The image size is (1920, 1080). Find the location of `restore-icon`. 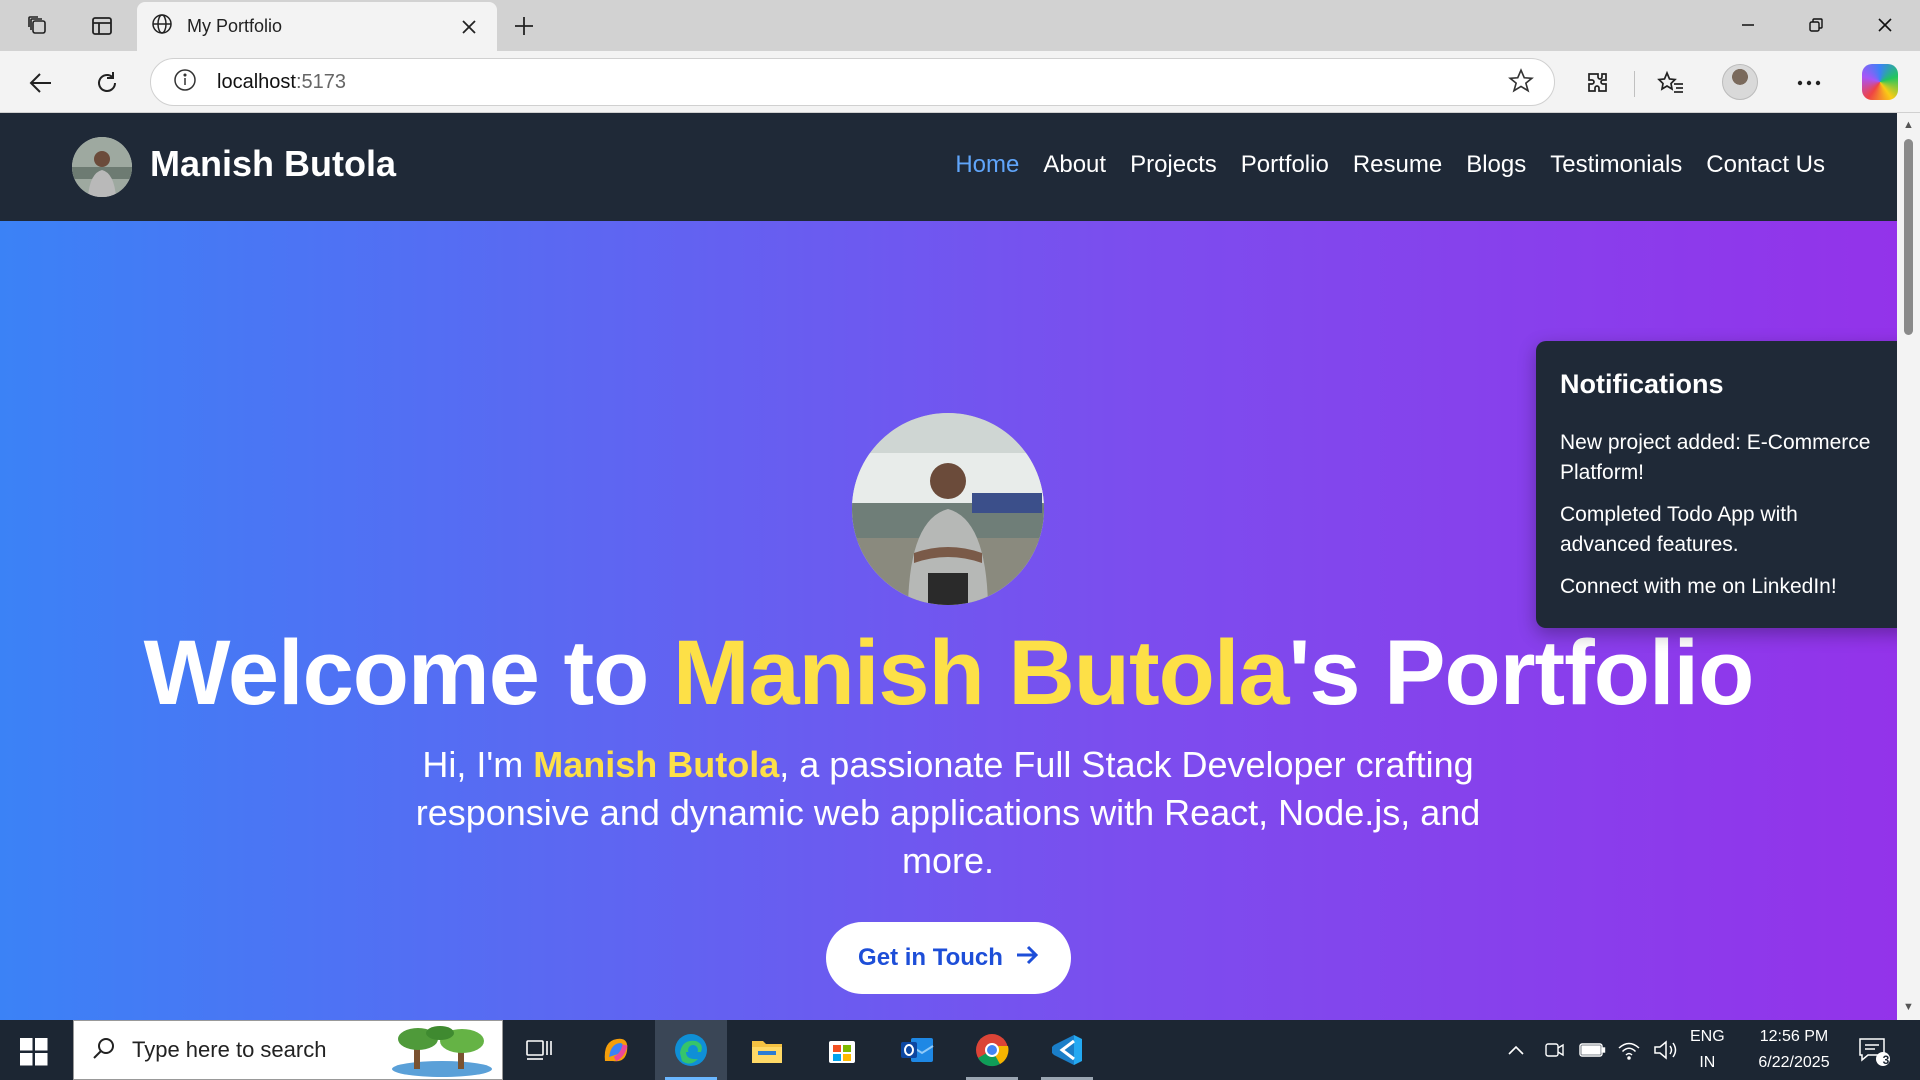

restore-icon is located at coordinates (1816, 25).